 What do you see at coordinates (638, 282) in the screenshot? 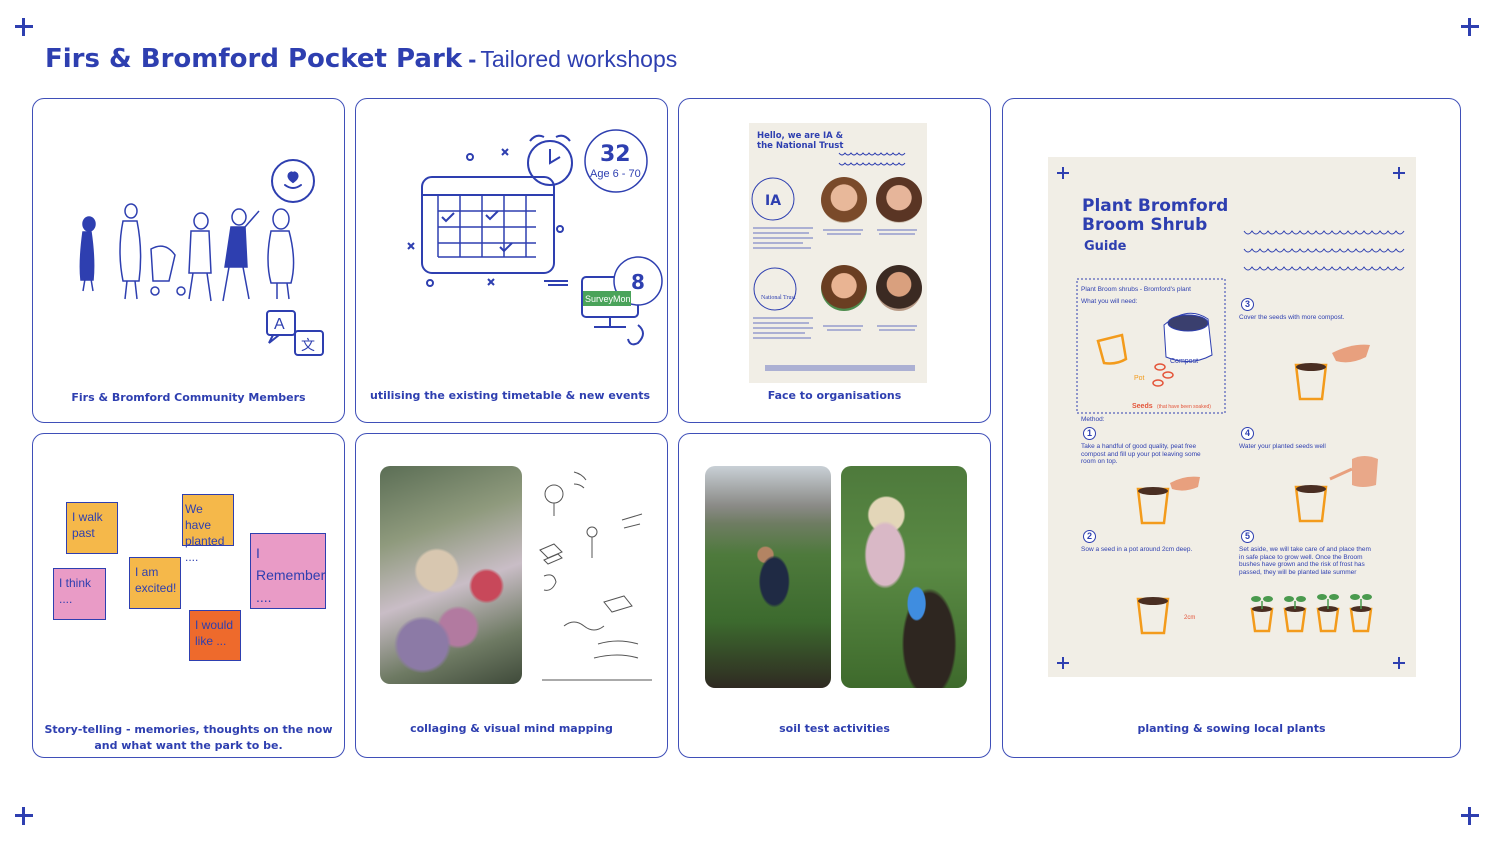
I see `svg-text: 8` at bounding box center [638, 282].